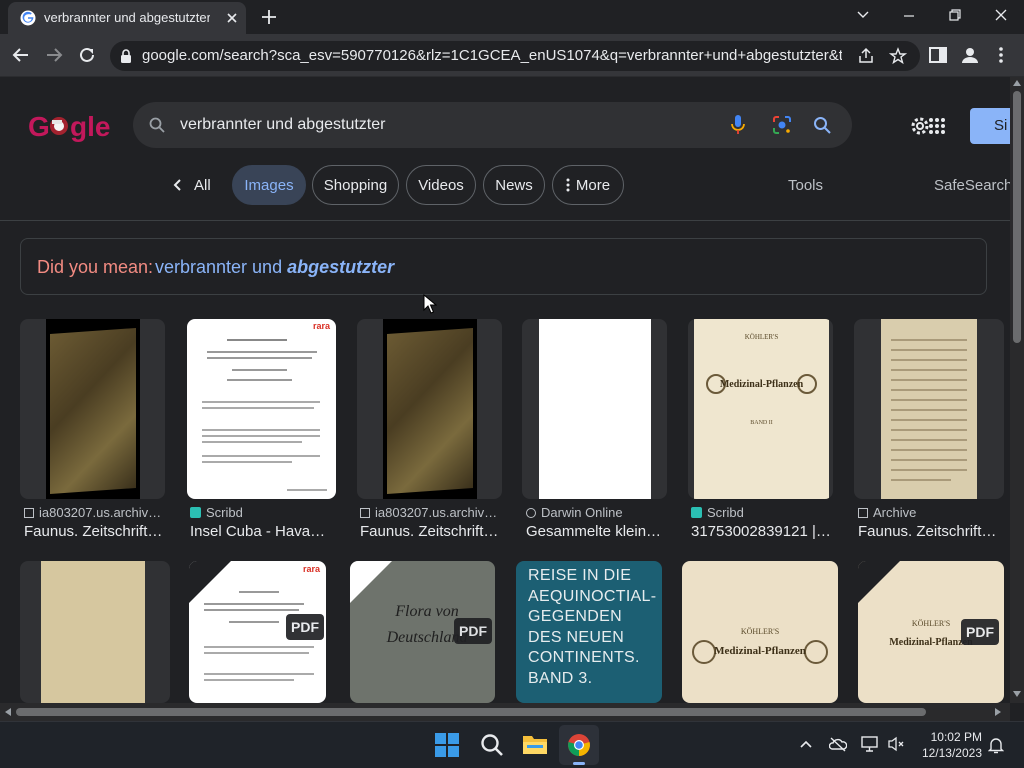  What do you see at coordinates (822, 125) in the screenshot?
I see `search-submit-icon` at bounding box center [822, 125].